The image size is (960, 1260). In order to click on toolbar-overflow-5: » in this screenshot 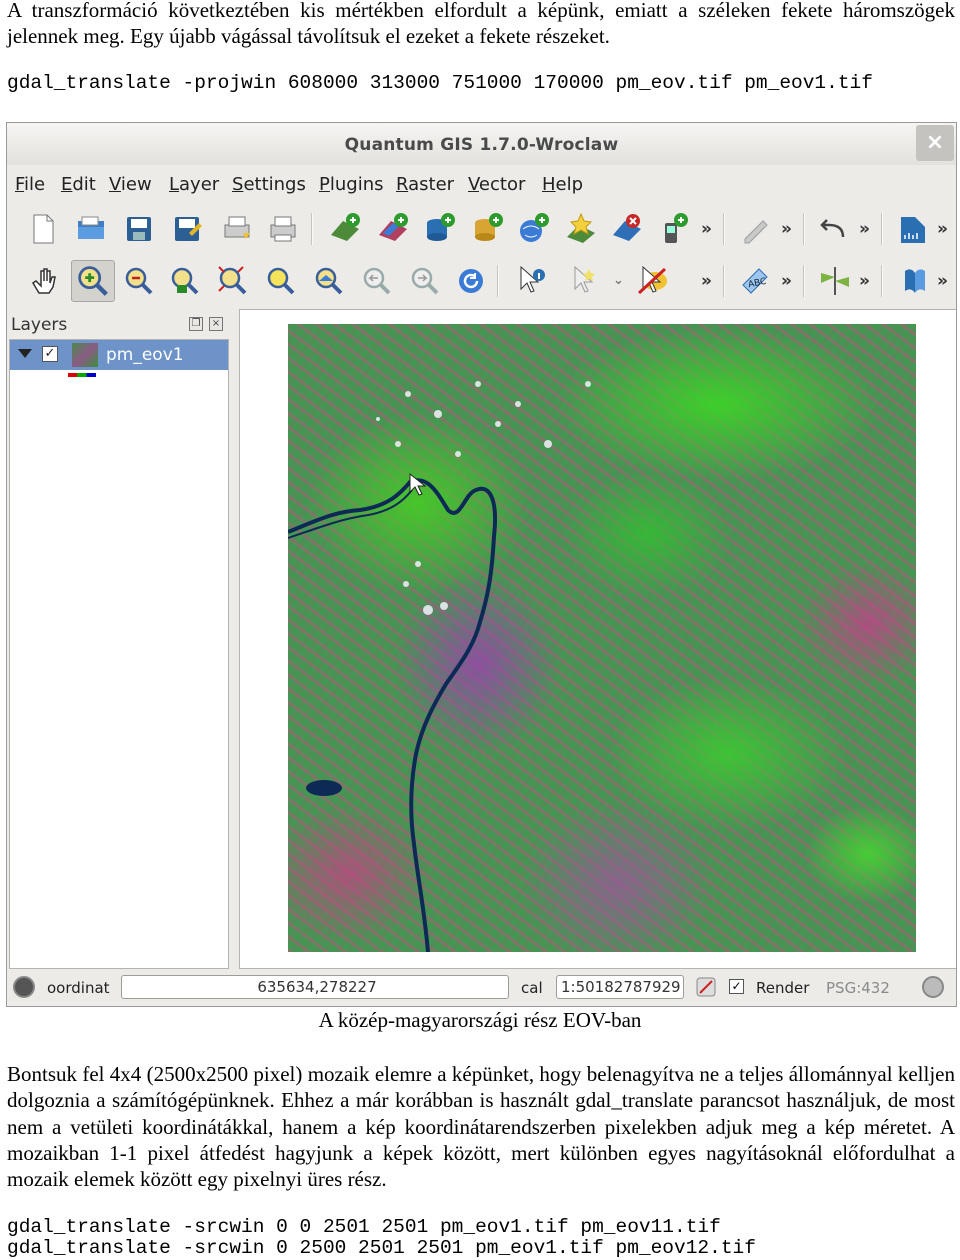, I will do `click(706, 281)`.